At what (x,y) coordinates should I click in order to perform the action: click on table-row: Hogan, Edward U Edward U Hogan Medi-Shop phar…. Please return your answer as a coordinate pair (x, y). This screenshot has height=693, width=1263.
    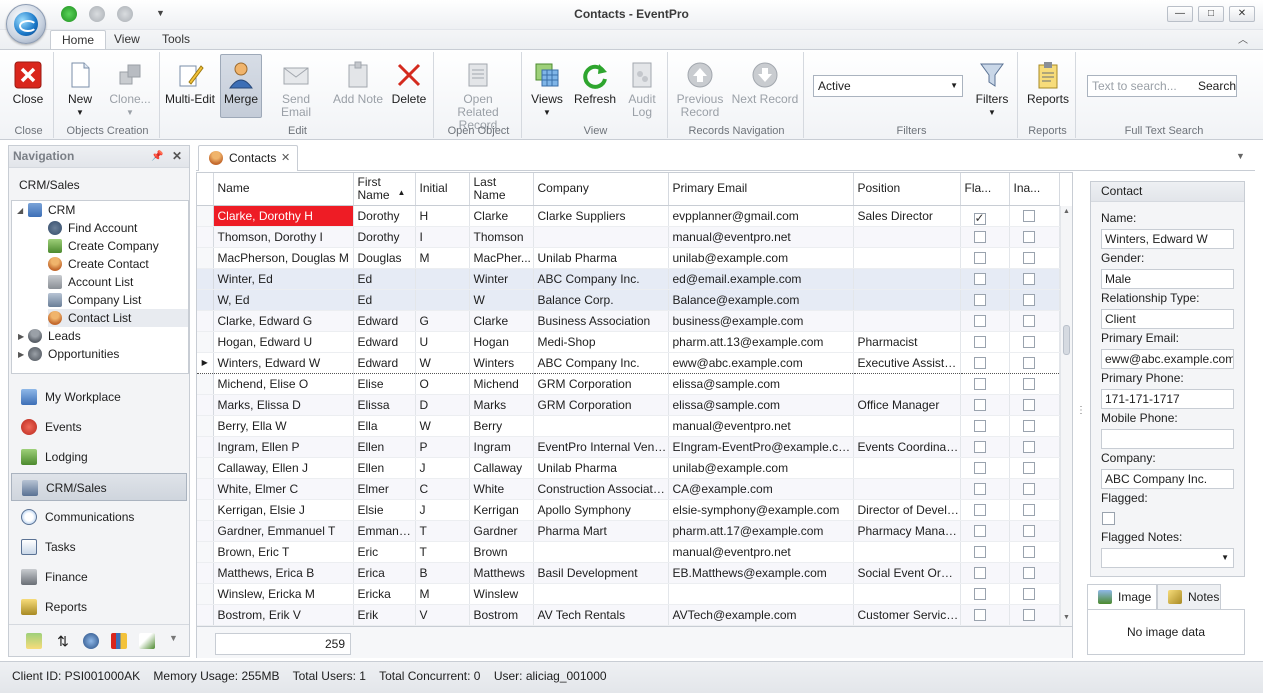
    Looking at the image, I should click on (628, 342).